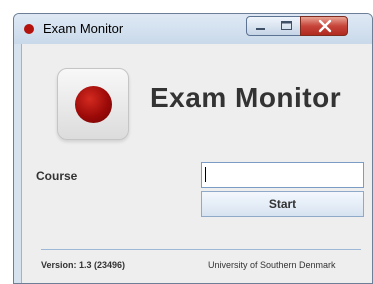  I want to click on close-icon, so click(325, 26).